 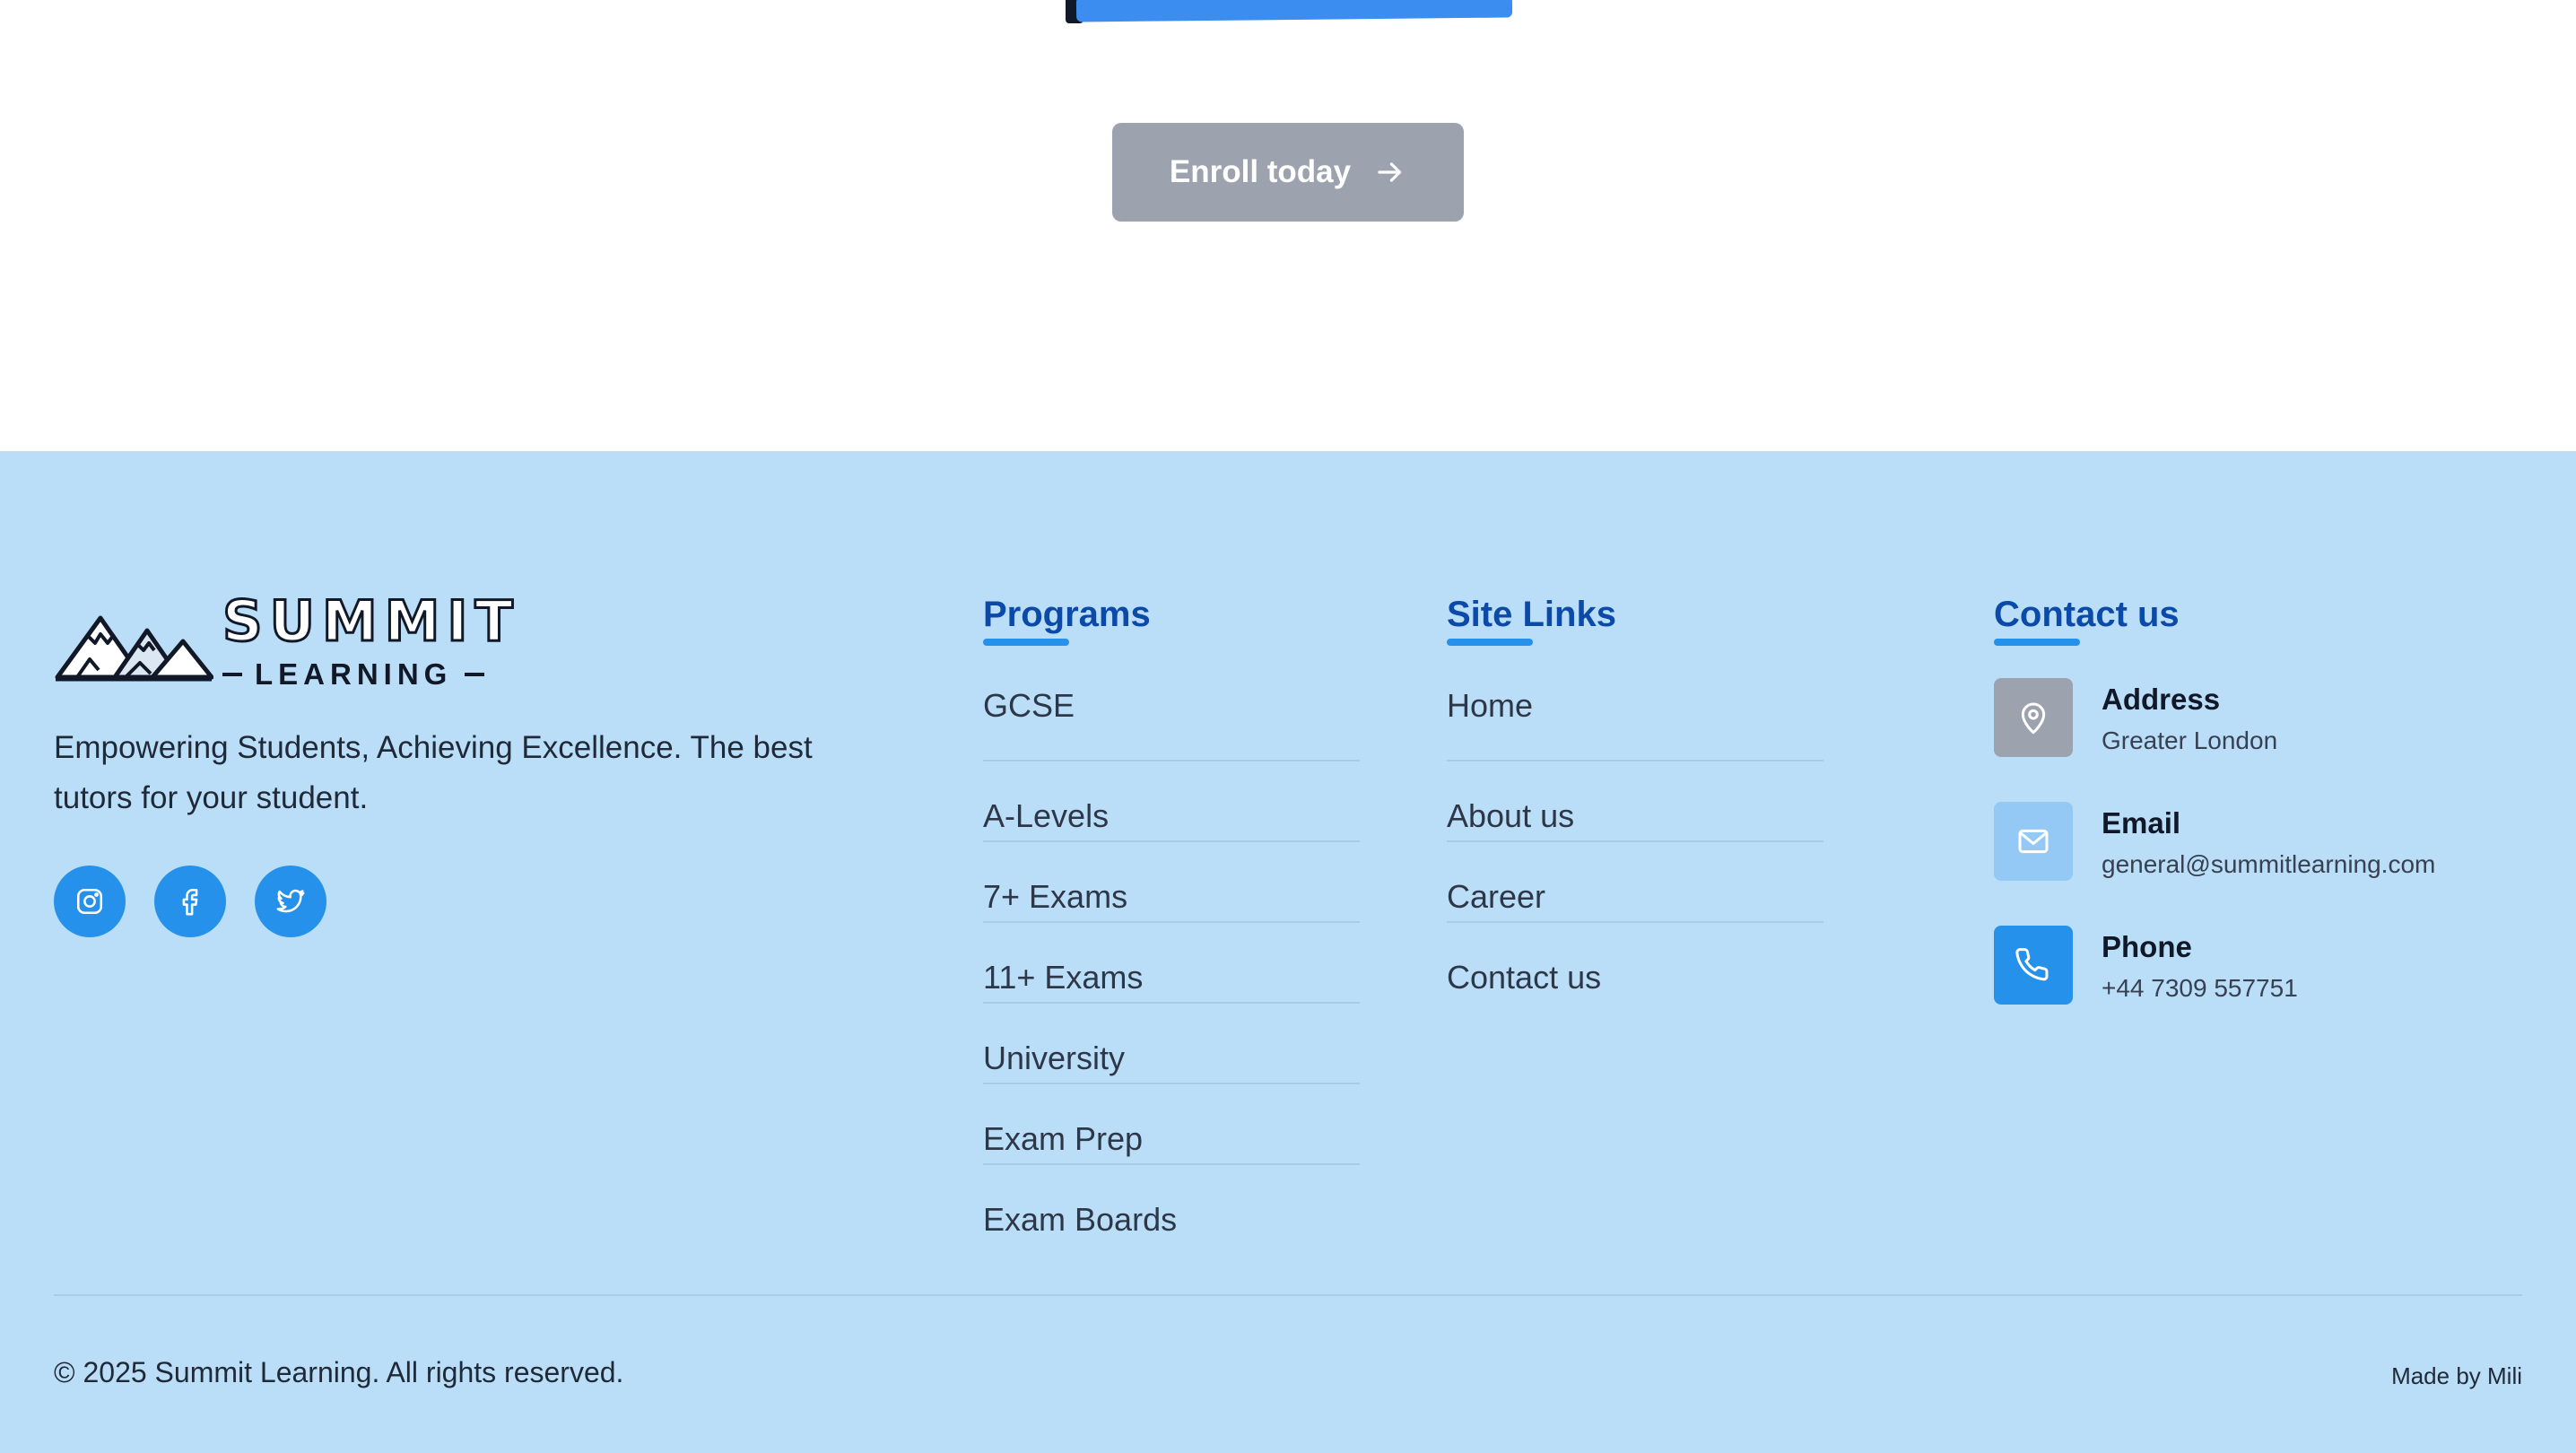 I want to click on social-links, so click(x=190, y=901).